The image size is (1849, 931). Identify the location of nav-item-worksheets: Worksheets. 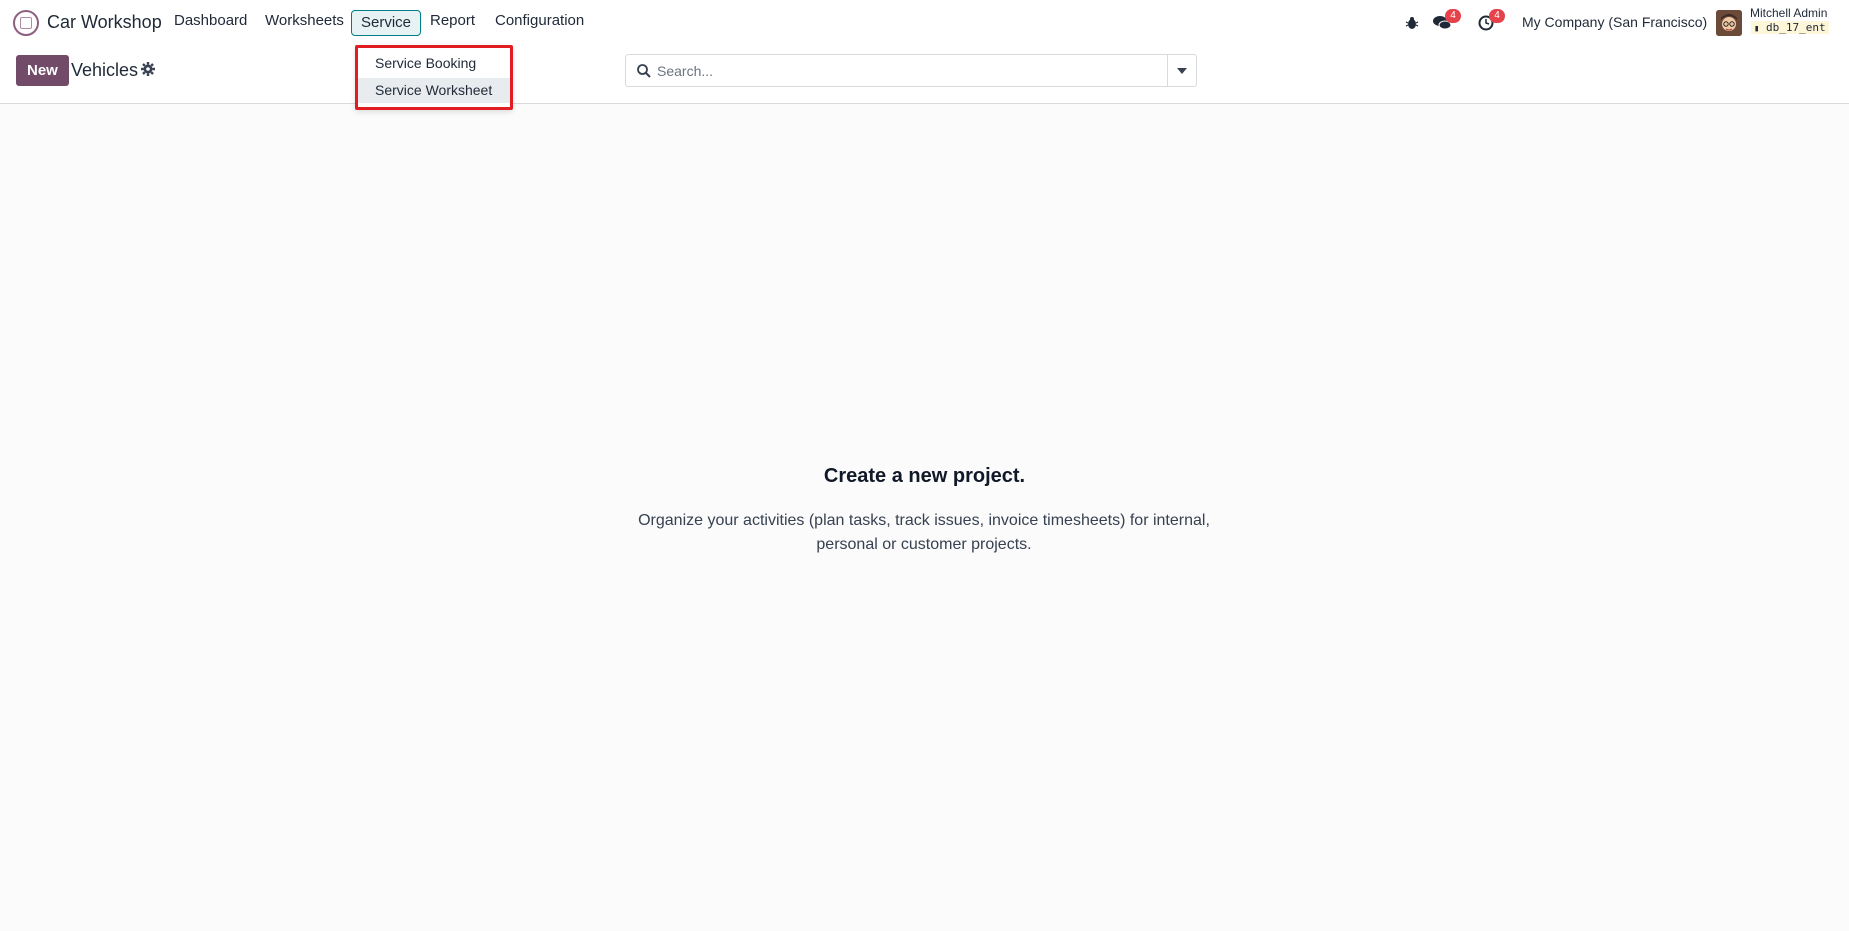
(304, 20).